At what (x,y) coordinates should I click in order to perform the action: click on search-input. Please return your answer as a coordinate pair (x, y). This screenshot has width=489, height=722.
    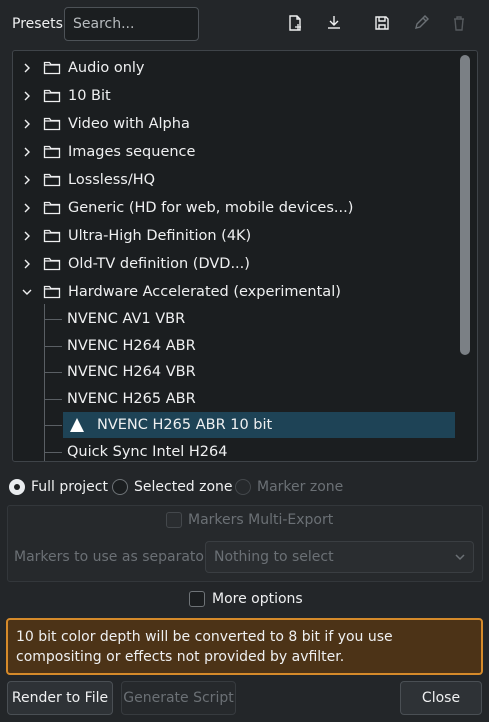
    Looking at the image, I should click on (131, 24).